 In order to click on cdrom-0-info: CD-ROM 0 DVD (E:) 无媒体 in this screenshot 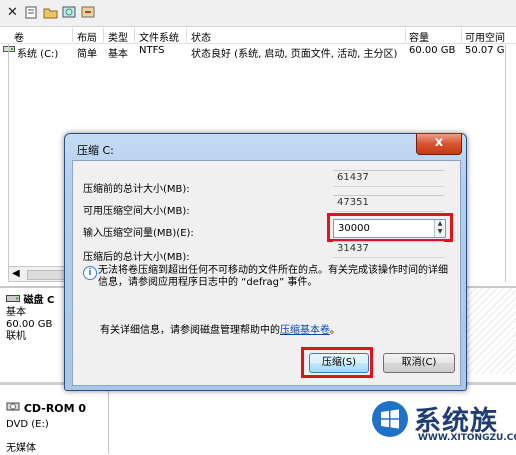, I will do `click(56, 427)`.